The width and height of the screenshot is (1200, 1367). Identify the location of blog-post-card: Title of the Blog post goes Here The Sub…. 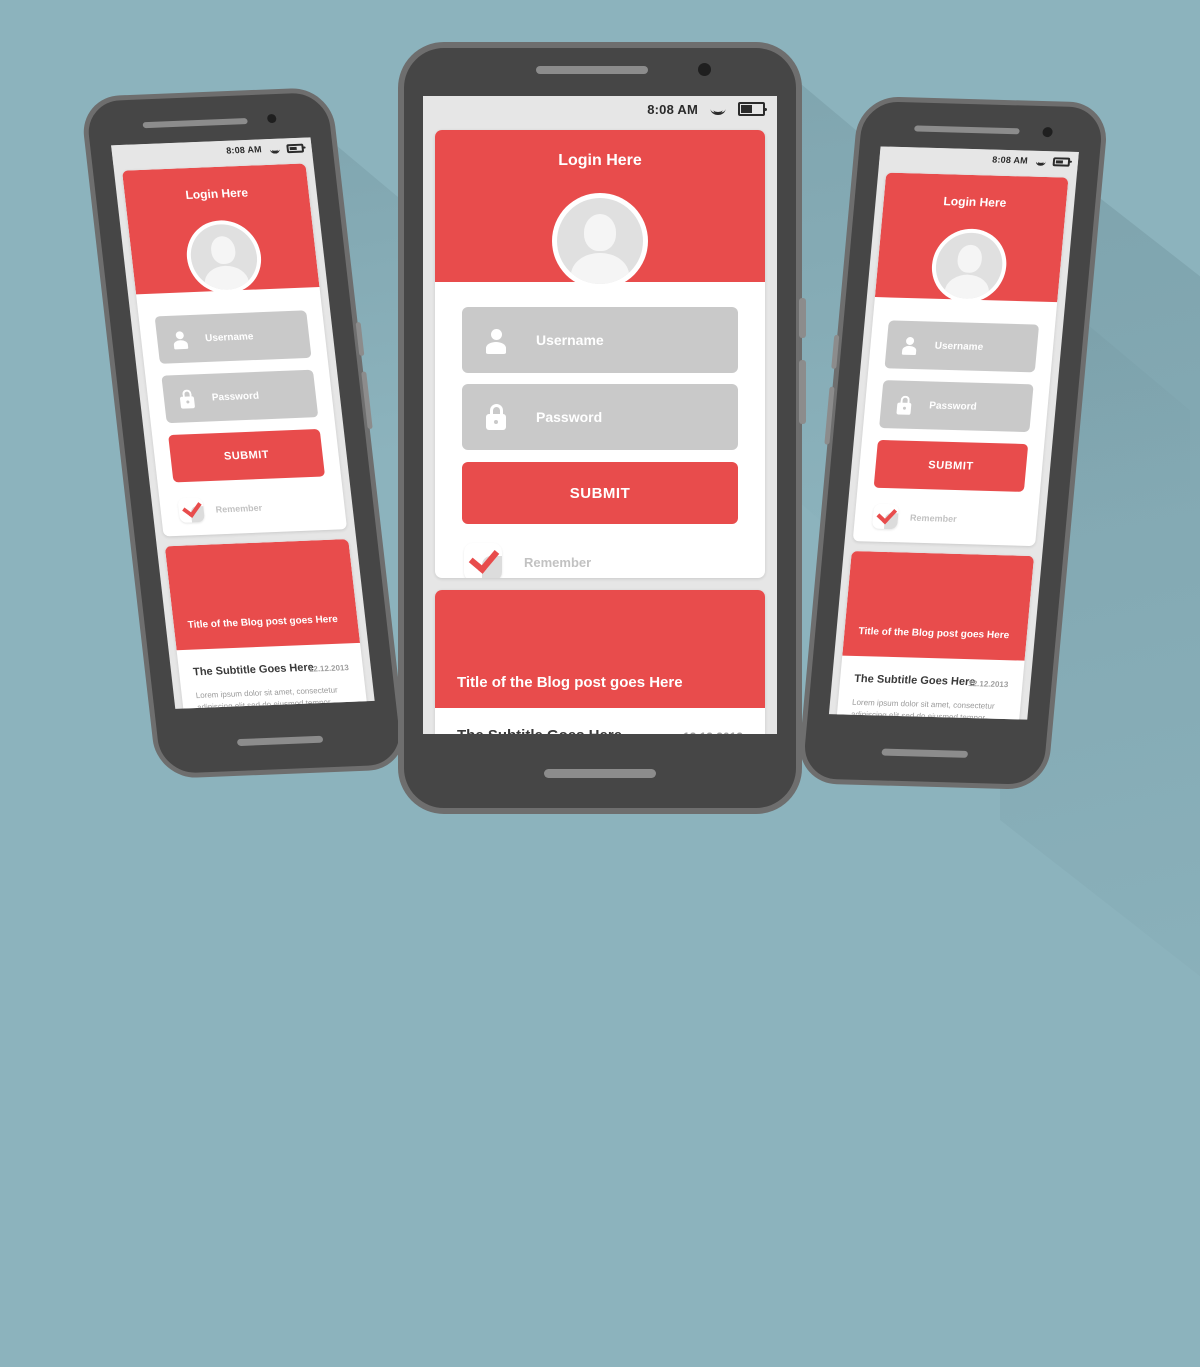
(600, 662).